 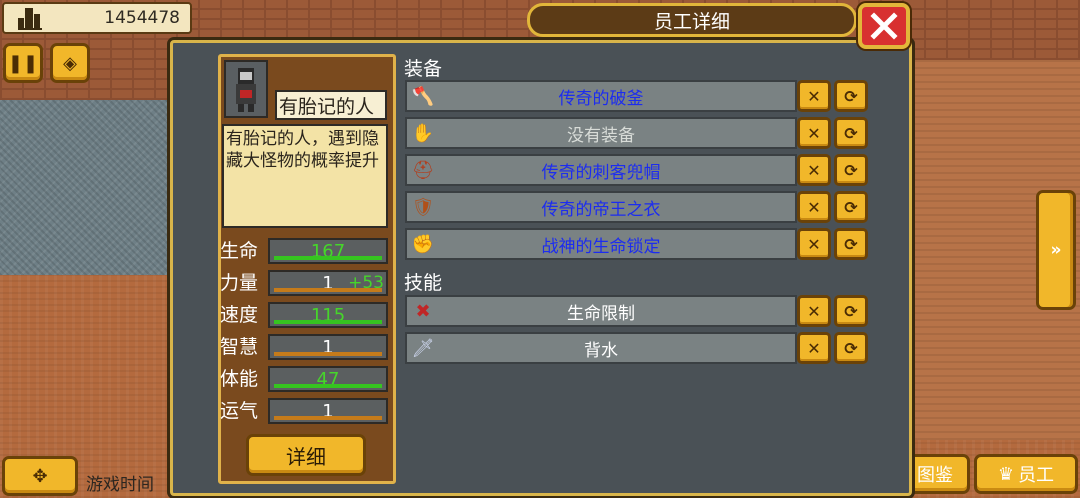 What do you see at coordinates (239, 379) in the screenshot?
I see `stat-label: 体能` at bounding box center [239, 379].